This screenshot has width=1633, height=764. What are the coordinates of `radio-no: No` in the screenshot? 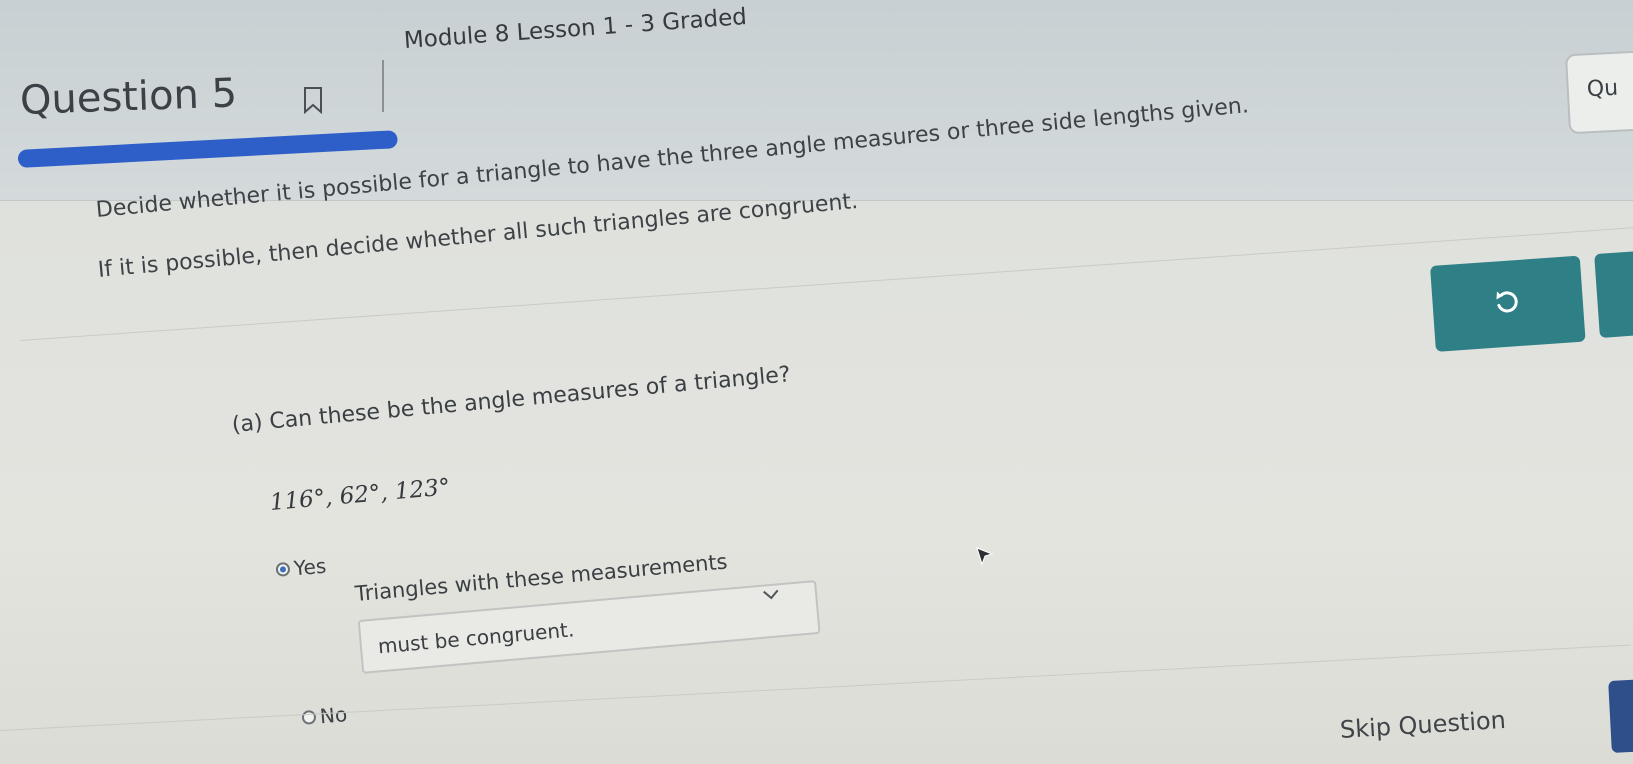 It's located at (324, 716).